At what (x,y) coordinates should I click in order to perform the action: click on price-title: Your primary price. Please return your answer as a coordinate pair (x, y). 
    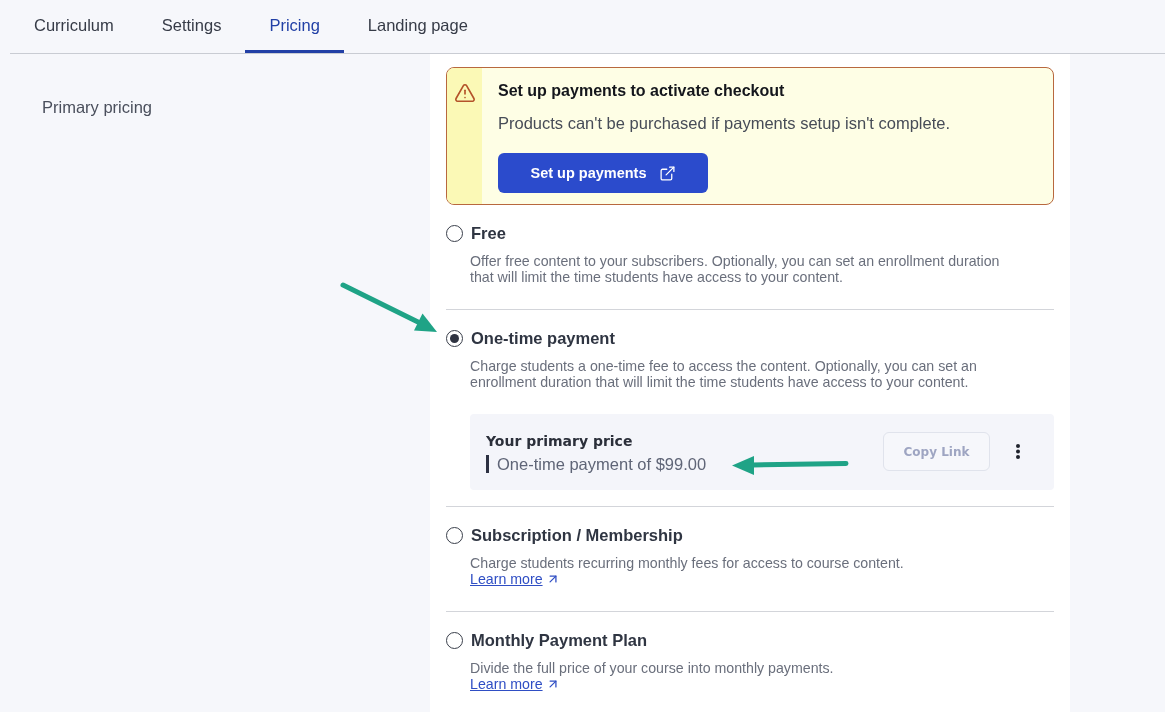
    Looking at the image, I should click on (559, 441).